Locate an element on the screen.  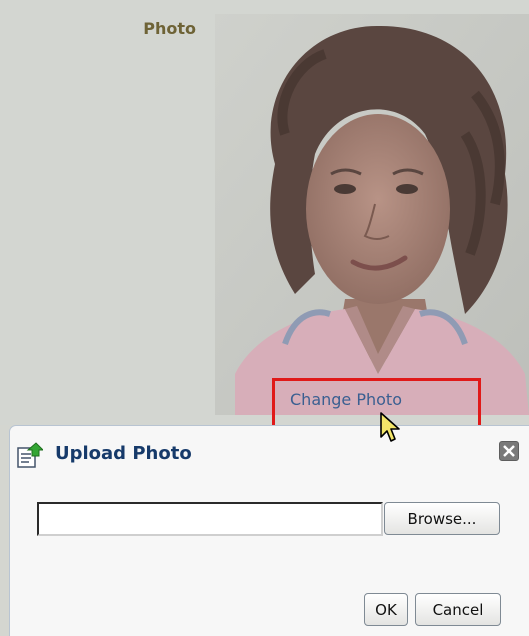
ok-button: OK is located at coordinates (386, 609).